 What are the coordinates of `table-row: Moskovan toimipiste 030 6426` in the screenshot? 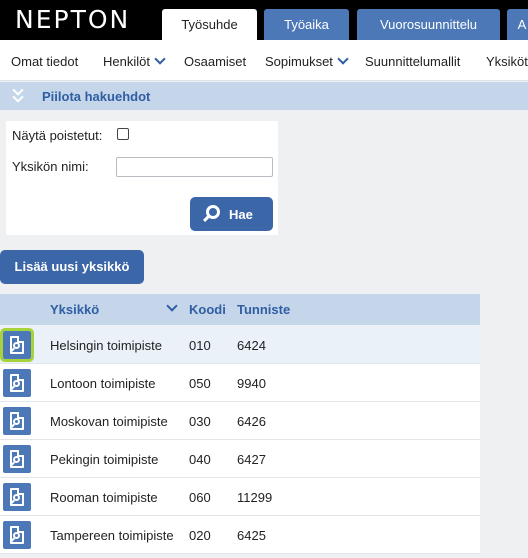 It's located at (240, 421).